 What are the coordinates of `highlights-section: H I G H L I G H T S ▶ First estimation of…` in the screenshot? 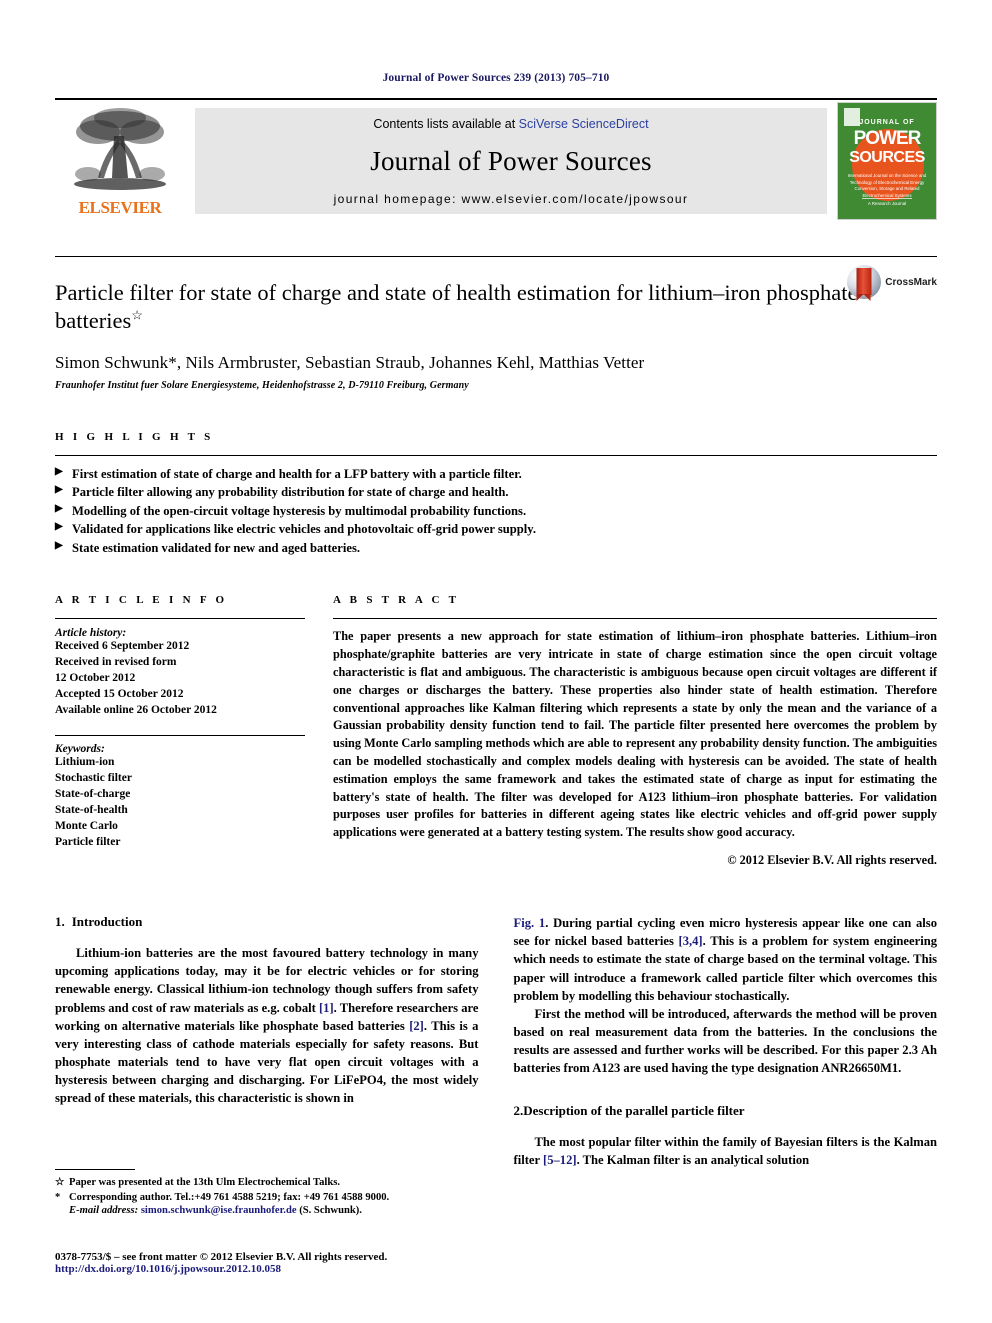 It's located at (496, 494).